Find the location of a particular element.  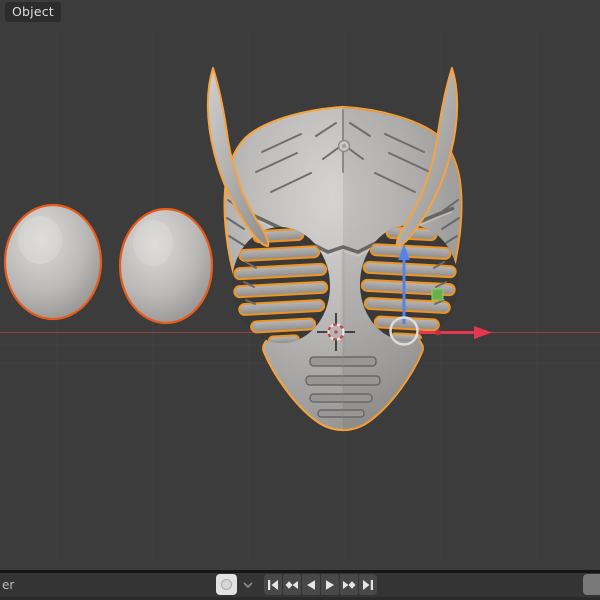

play-reverse-icon is located at coordinates (311, 584).